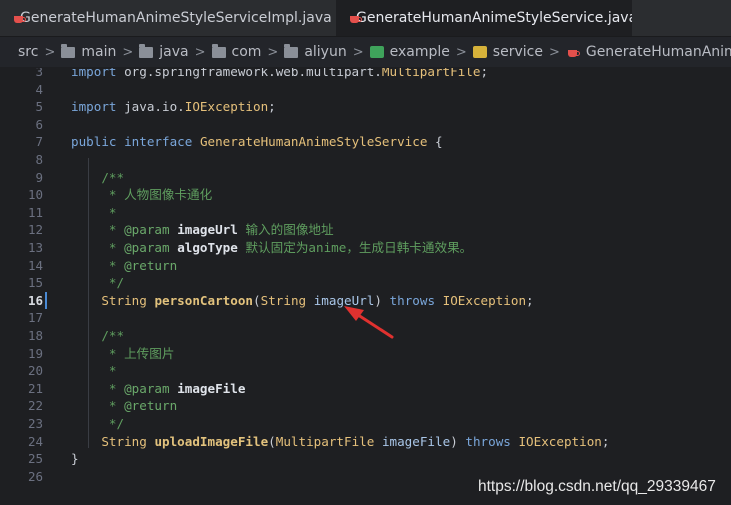 This screenshot has height=505, width=731. What do you see at coordinates (597, 486) in the screenshot?
I see `watermark-text: https://blog.csdn.net/qq_29339467` at bounding box center [597, 486].